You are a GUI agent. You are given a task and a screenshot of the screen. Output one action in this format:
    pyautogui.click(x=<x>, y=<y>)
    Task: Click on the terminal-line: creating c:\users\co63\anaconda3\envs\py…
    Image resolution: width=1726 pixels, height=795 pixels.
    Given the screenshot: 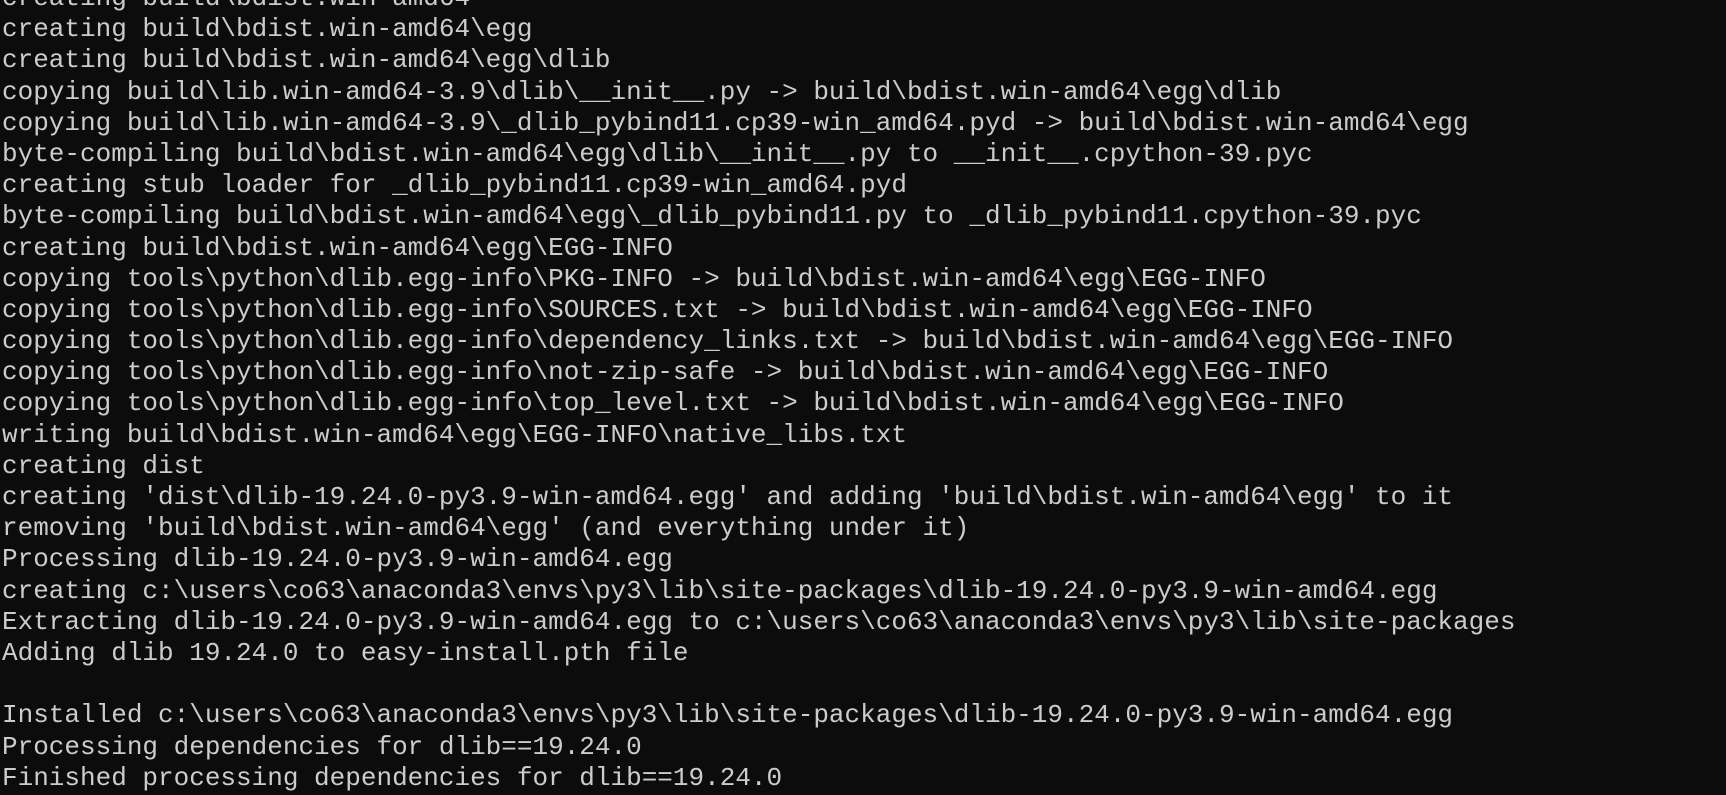 What is the action you would take?
    pyautogui.click(x=720, y=590)
    